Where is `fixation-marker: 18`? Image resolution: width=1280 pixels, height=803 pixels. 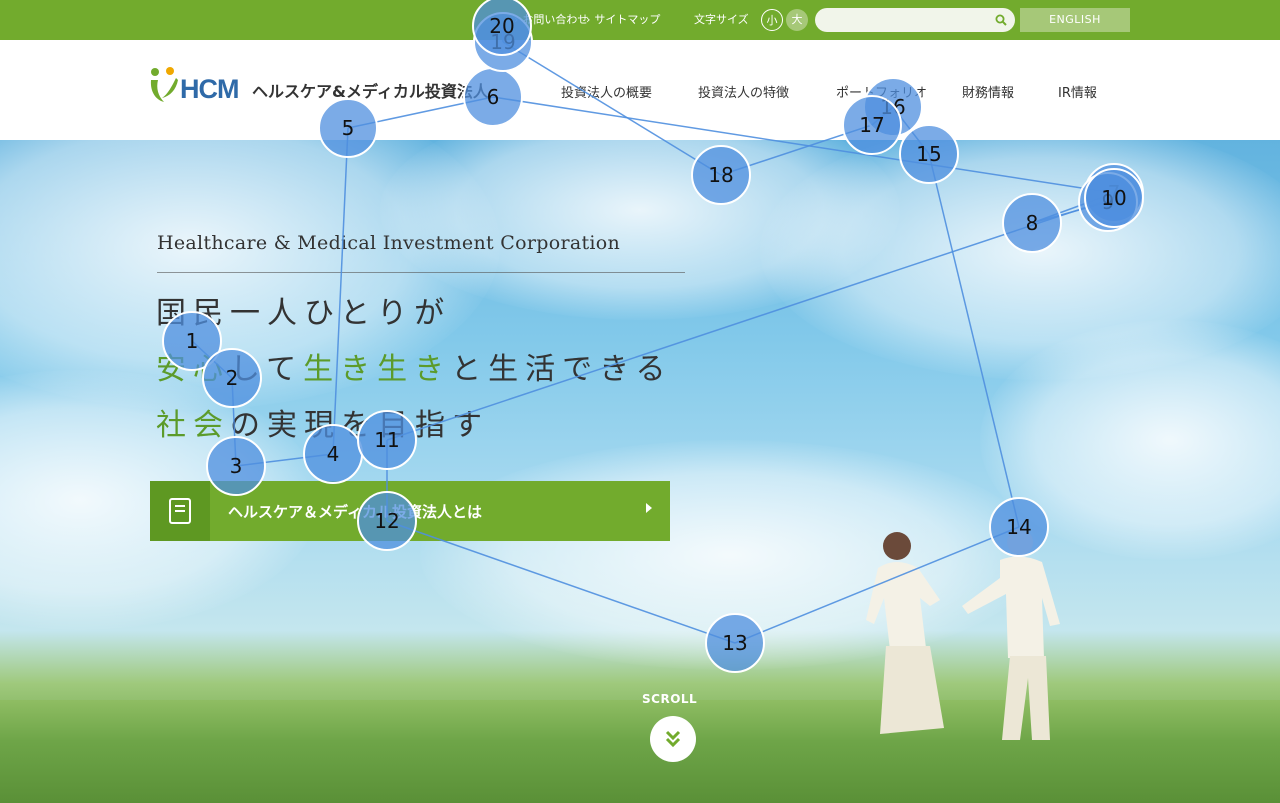 fixation-marker: 18 is located at coordinates (721, 175).